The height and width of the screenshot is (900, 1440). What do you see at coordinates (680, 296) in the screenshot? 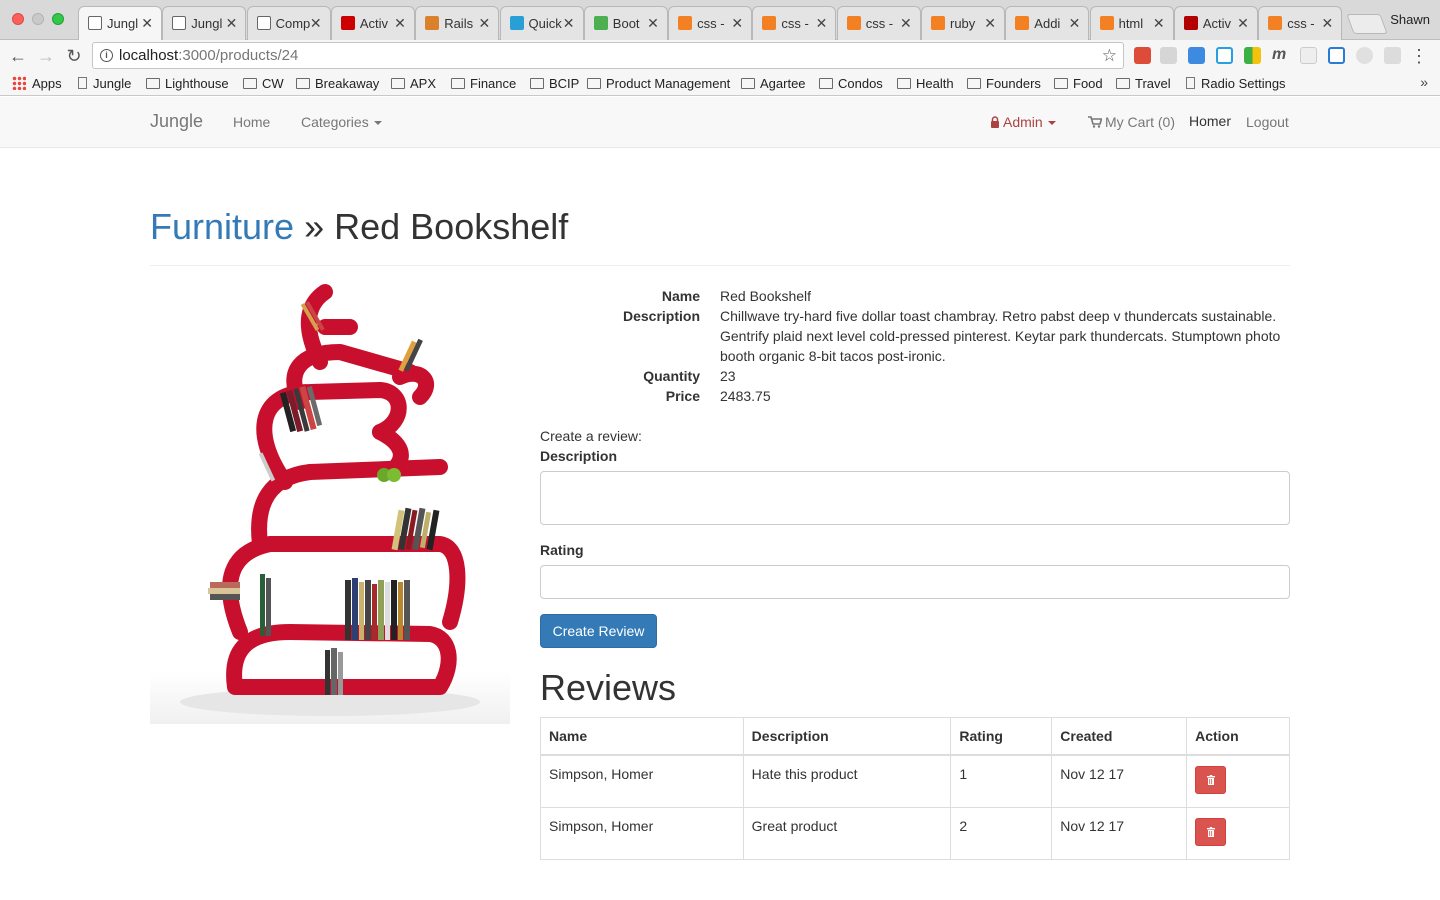
I see `product-field-label: Name` at bounding box center [680, 296].